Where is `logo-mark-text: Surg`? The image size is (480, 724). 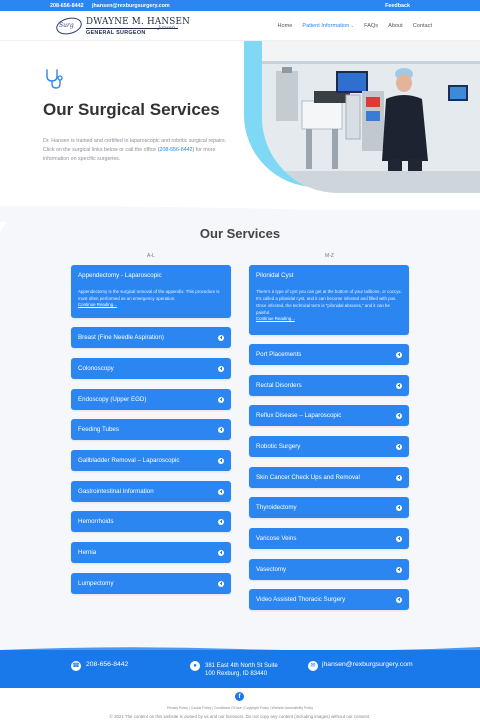
logo-mark-text: Surg is located at coordinates (66, 25).